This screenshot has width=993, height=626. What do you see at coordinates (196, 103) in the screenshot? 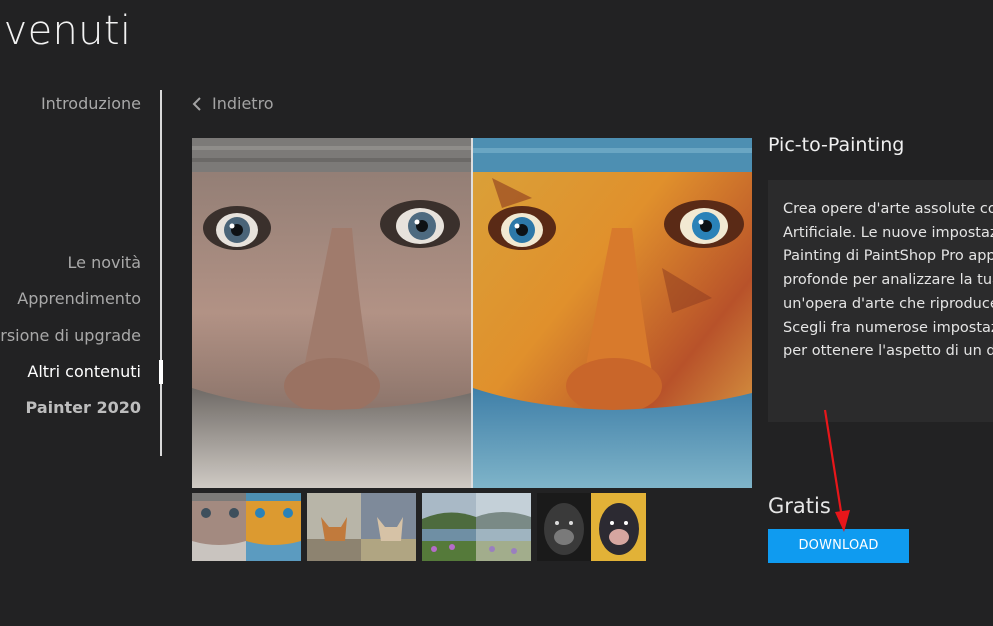
I see `chevron-left-icon` at bounding box center [196, 103].